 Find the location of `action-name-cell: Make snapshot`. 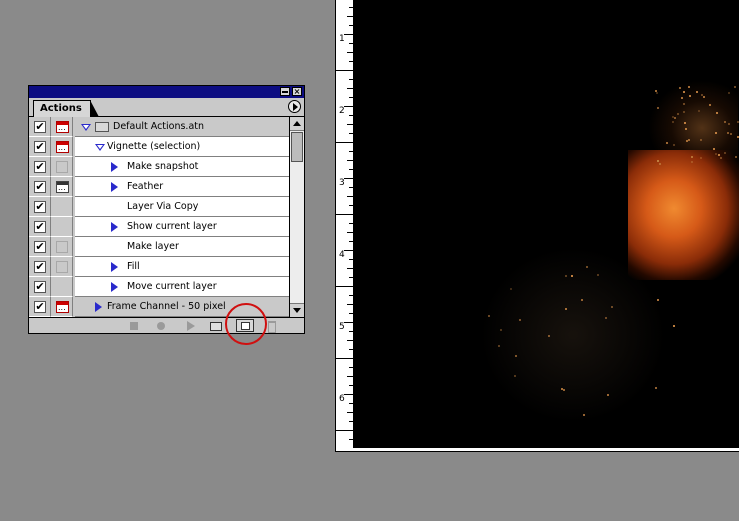

action-name-cell: Make snapshot is located at coordinates (182, 167).